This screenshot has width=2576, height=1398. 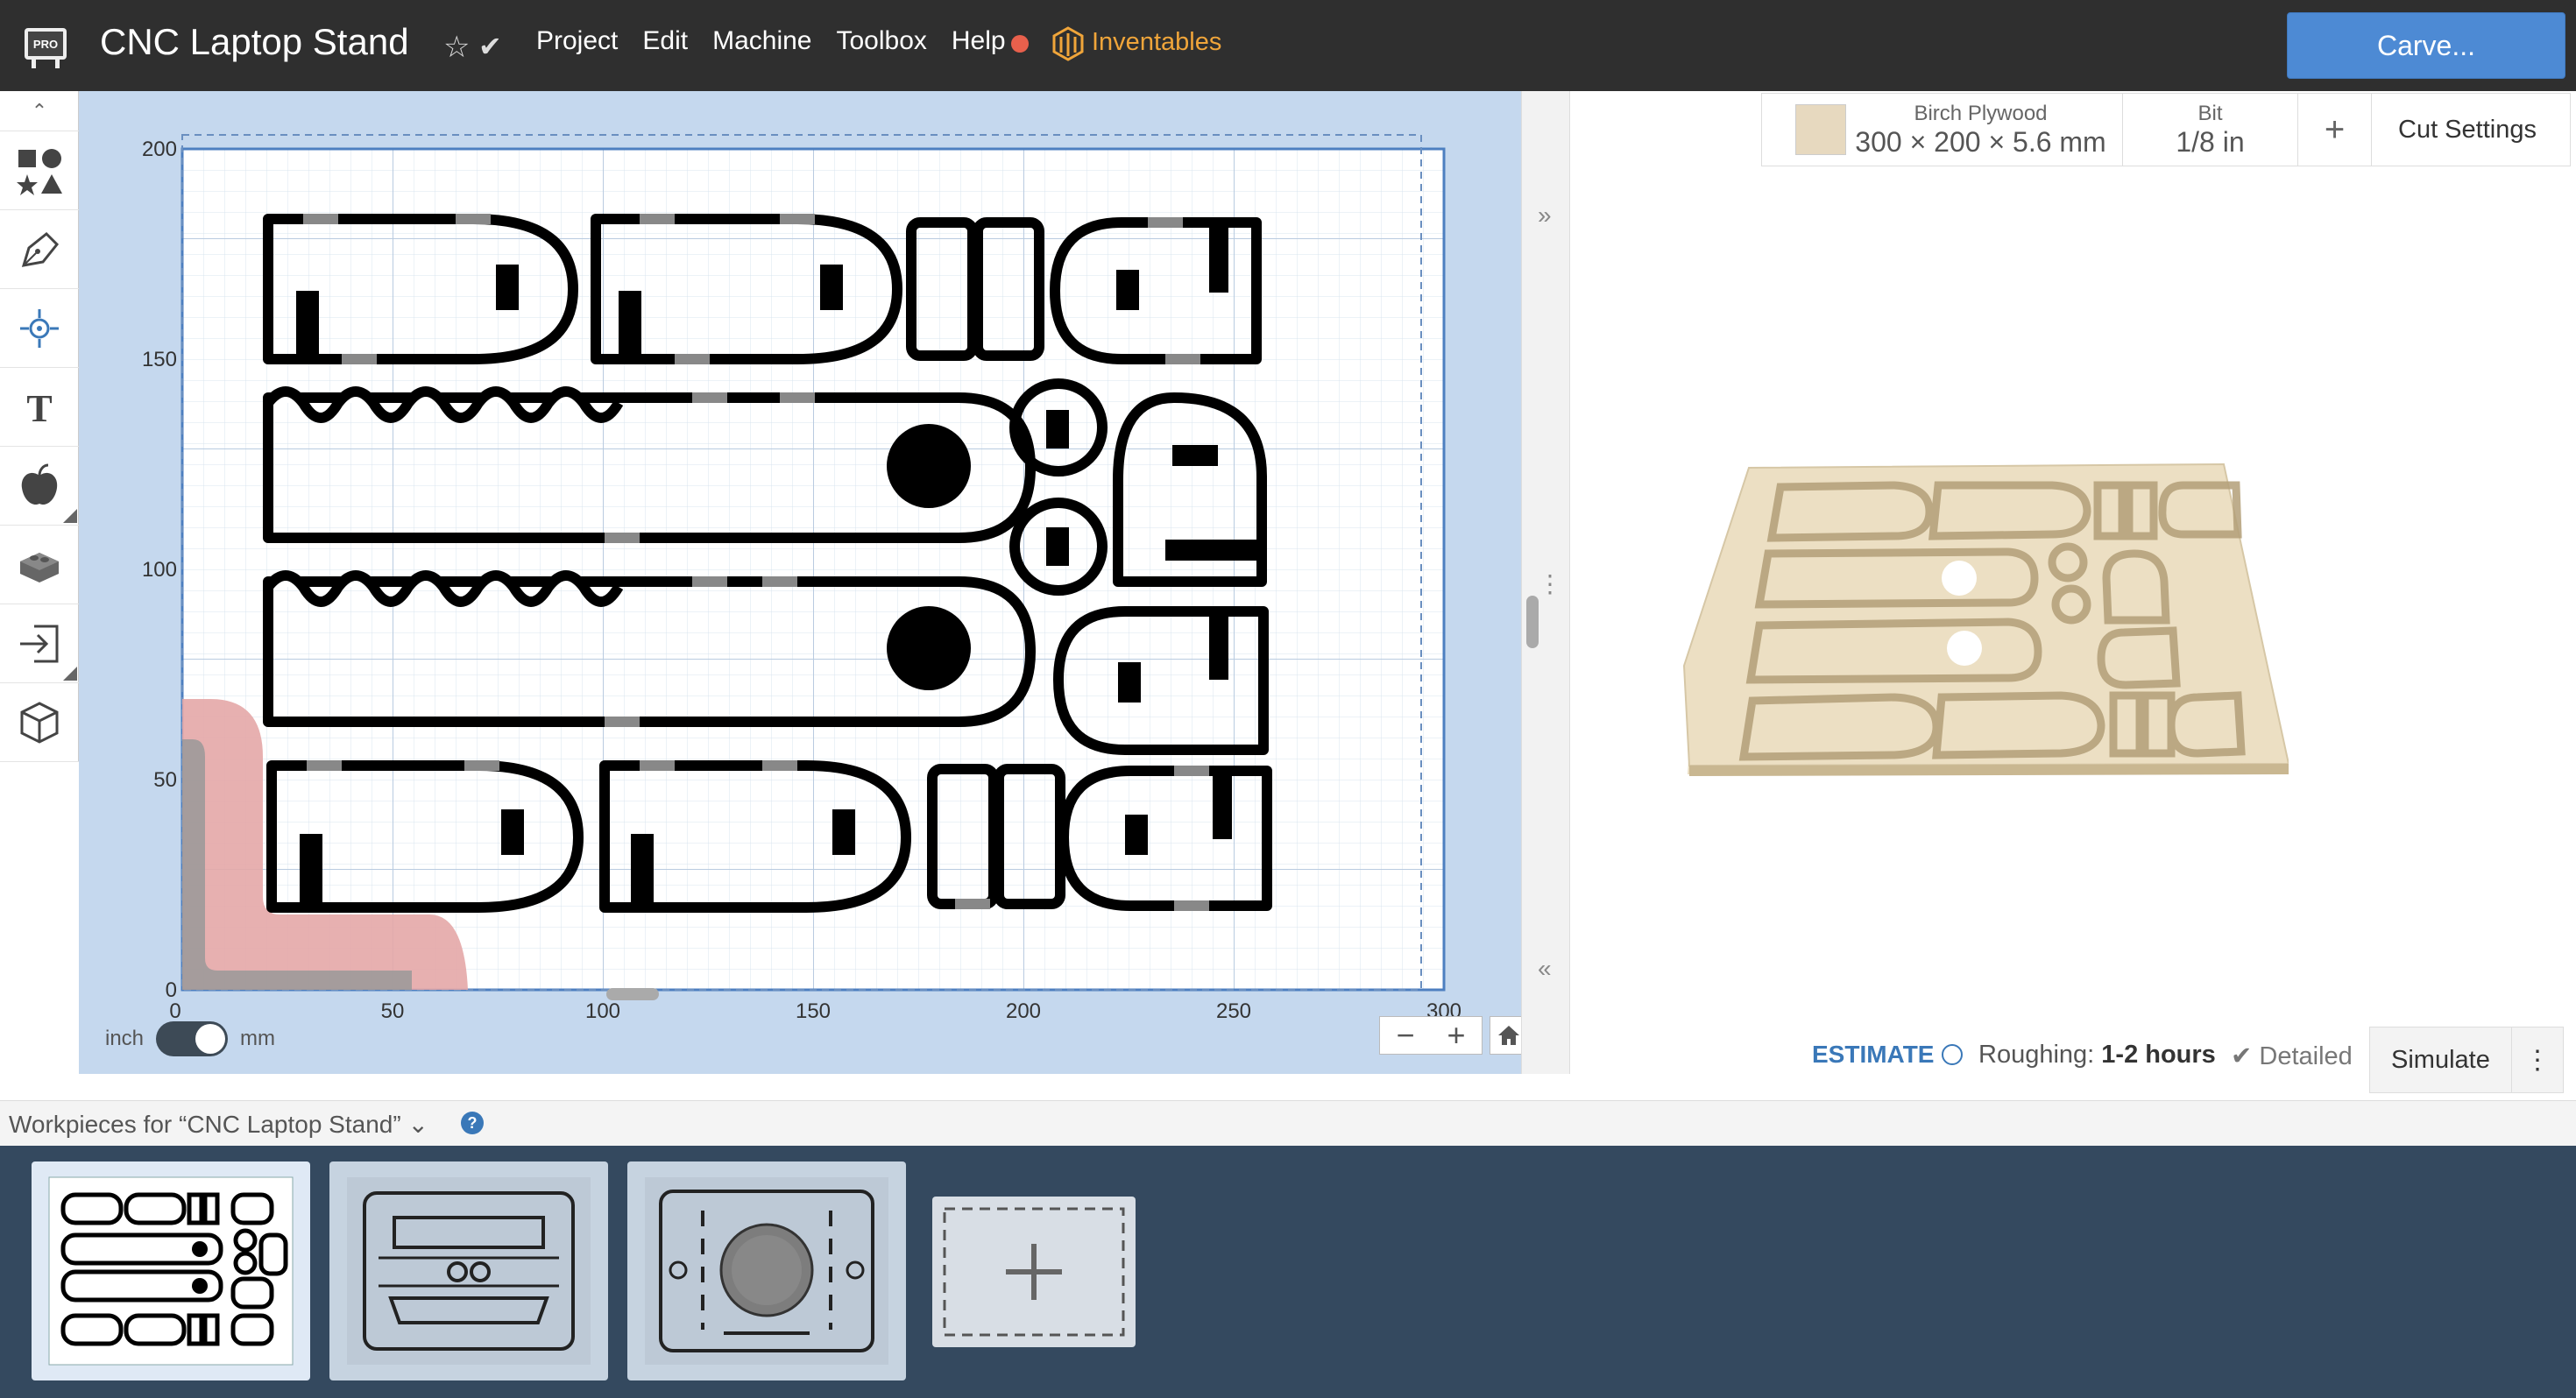 I want to click on menu-toolbox: Toolbox, so click(x=881, y=41).